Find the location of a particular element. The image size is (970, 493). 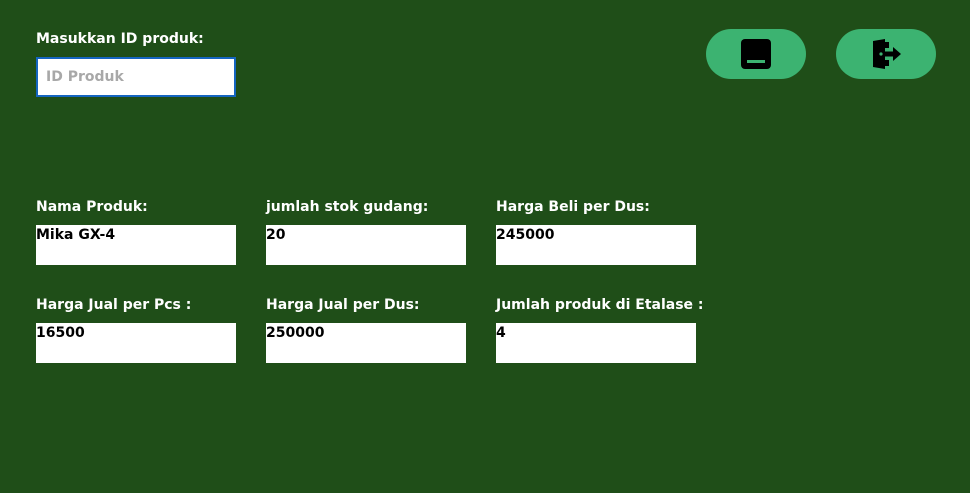

nama-produk-value: Mika GX-4 is located at coordinates (136, 245).